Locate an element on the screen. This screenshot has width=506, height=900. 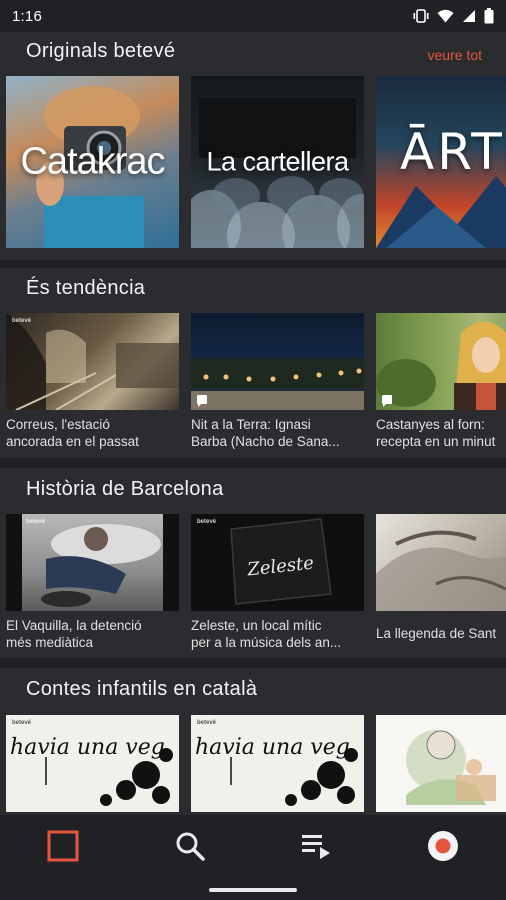
video-caption: La llegenda de Sant is located at coordinates (441, 626).